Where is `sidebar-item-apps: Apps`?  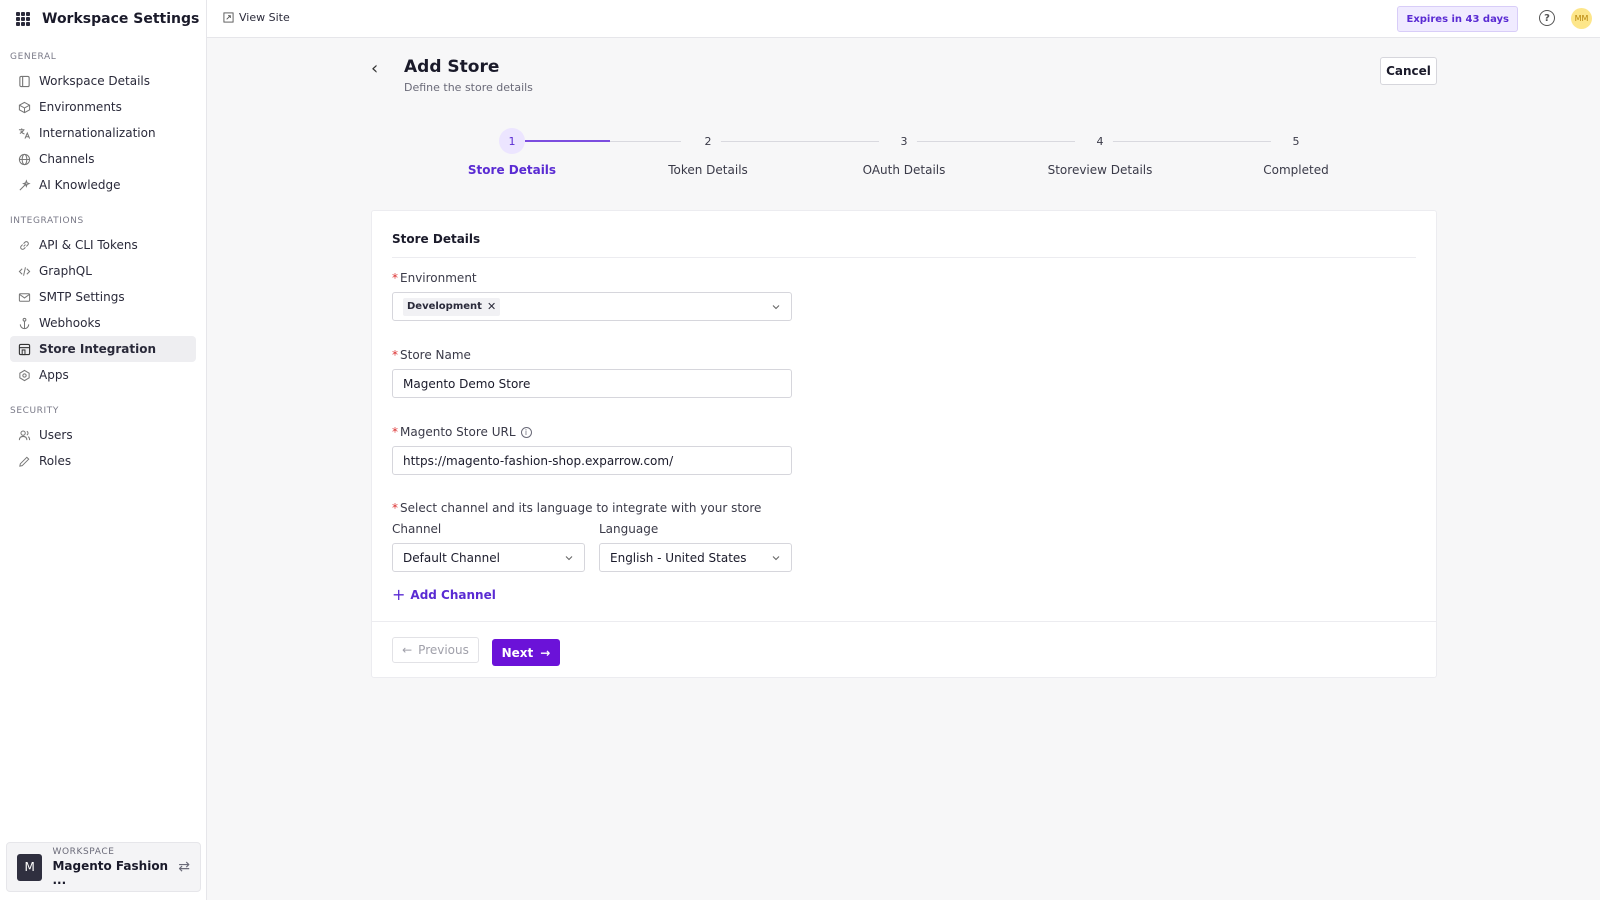 sidebar-item-apps: Apps is located at coordinates (103, 375).